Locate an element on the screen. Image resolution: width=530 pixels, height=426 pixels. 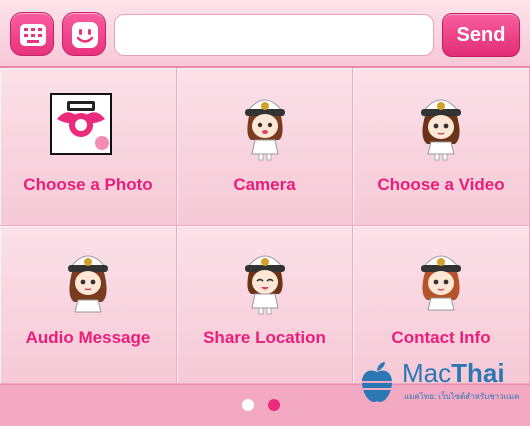
audio-message-item: Audio Message is located at coordinates (88, 305).